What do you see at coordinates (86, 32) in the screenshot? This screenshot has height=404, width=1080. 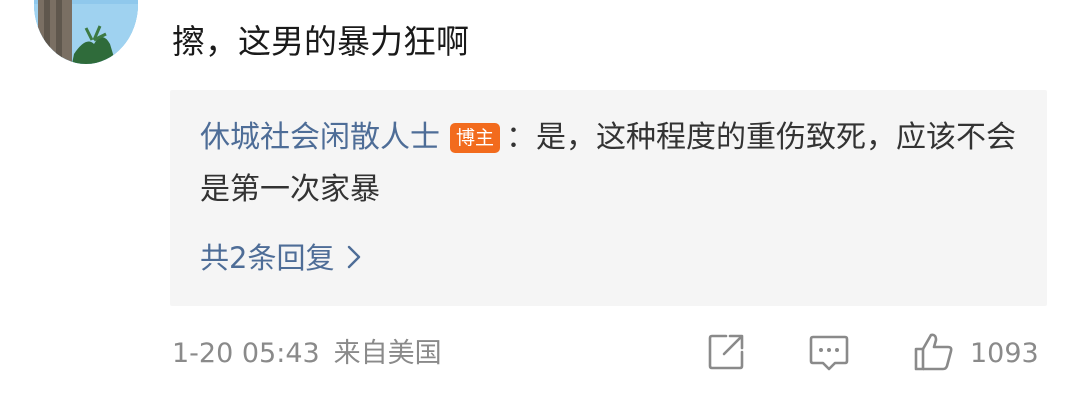 I see `avatar` at bounding box center [86, 32].